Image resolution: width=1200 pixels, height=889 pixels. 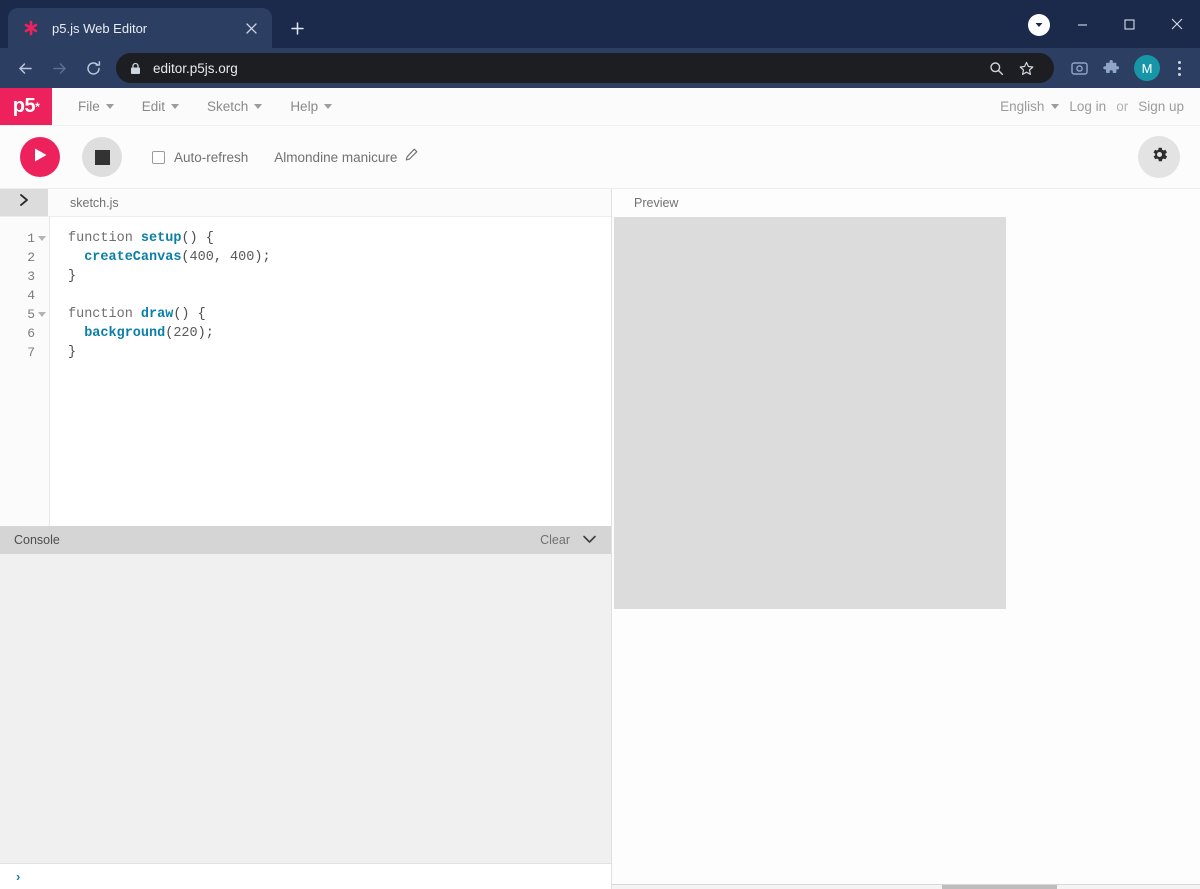 What do you see at coordinates (185, 257) in the screenshot?
I see `code-token: (` at bounding box center [185, 257].